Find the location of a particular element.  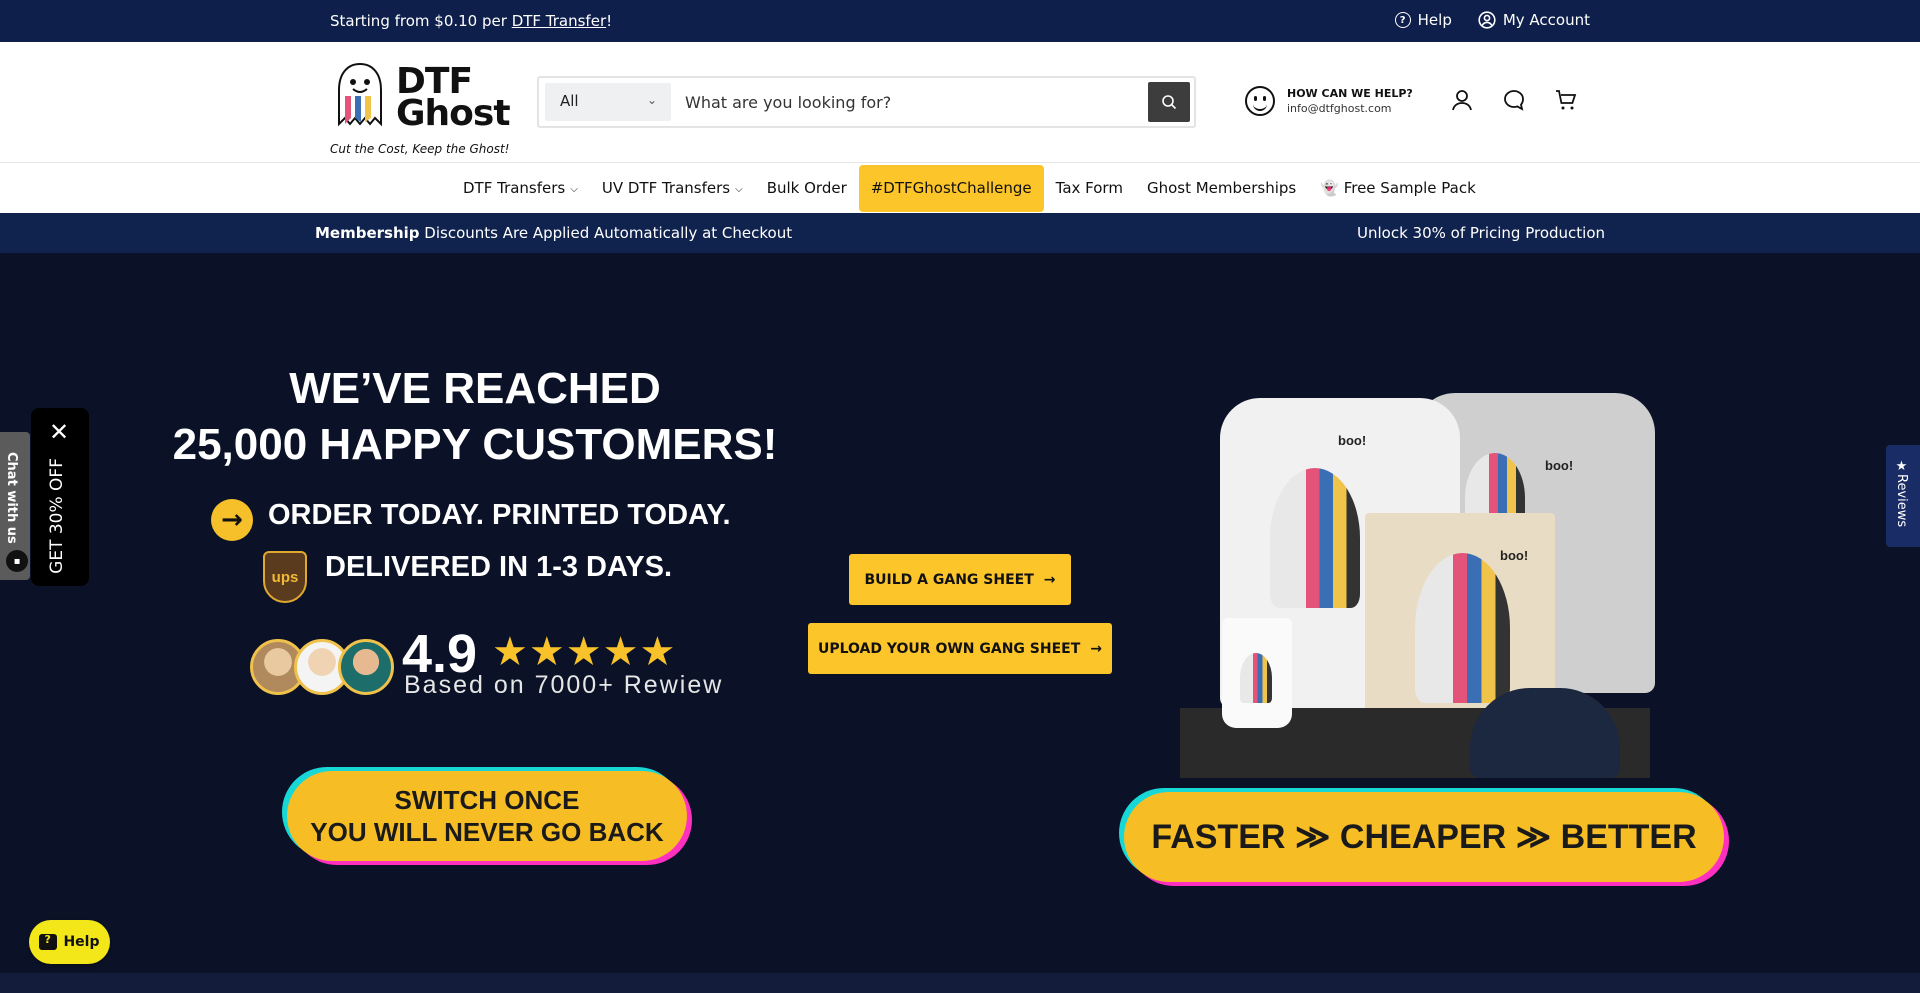

chevron-down-icon: ⌄ is located at coordinates (651, 100).